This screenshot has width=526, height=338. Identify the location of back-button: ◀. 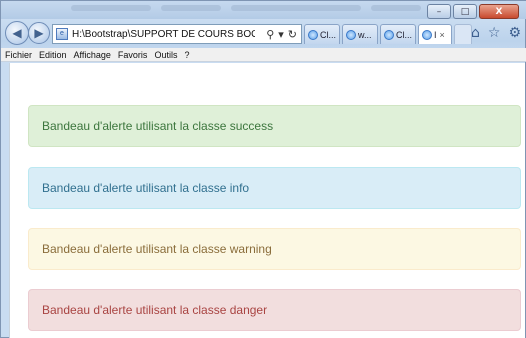
(17, 33).